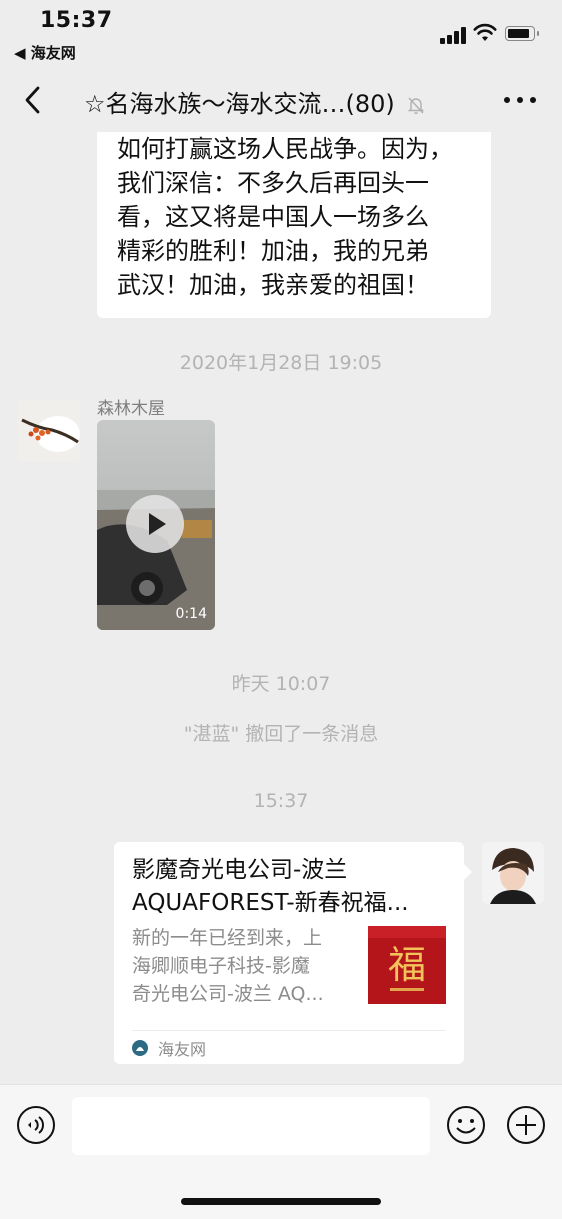  Describe the element at coordinates (221, 966) in the screenshot. I see `card-desc-line: 海卿顺电子科技-影魔` at that location.